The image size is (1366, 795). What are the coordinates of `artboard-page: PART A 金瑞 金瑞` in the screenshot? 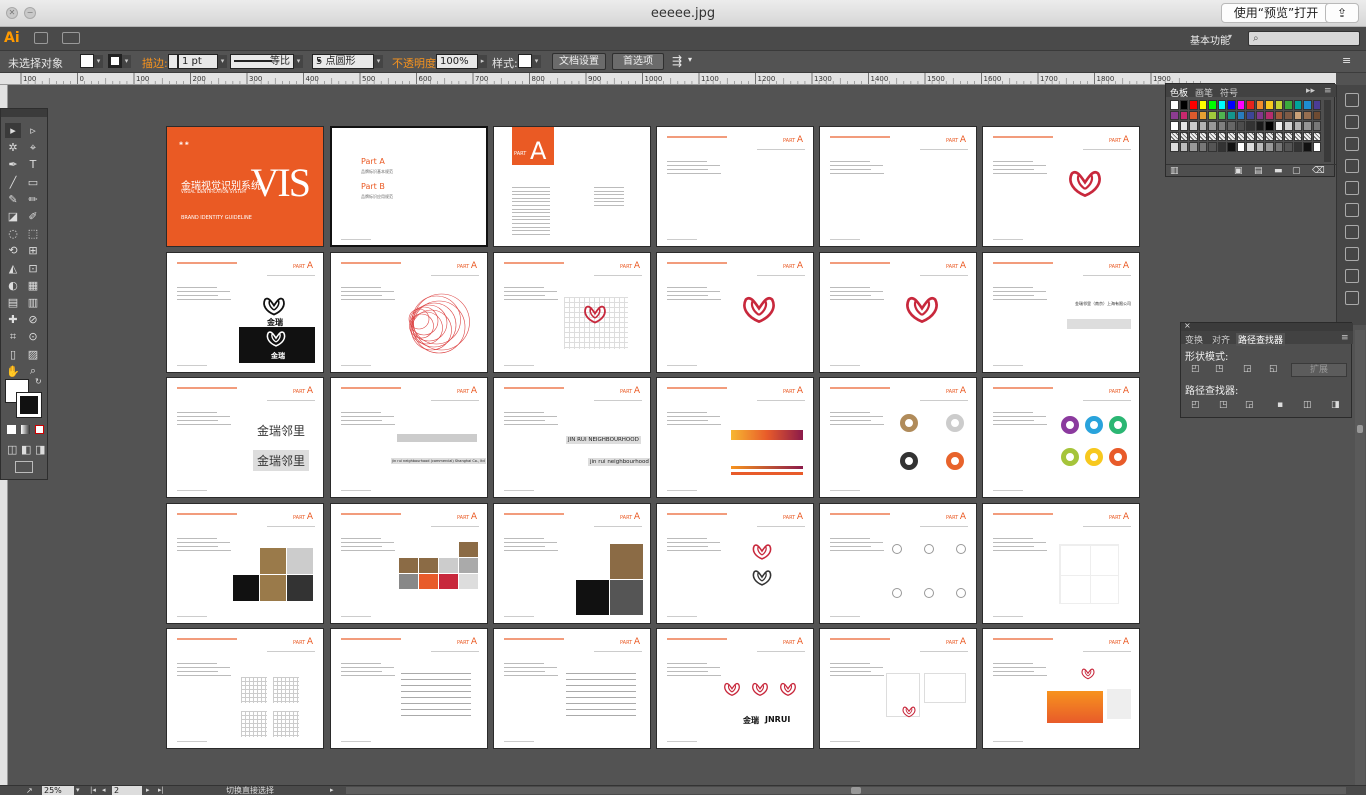 It's located at (245, 312).